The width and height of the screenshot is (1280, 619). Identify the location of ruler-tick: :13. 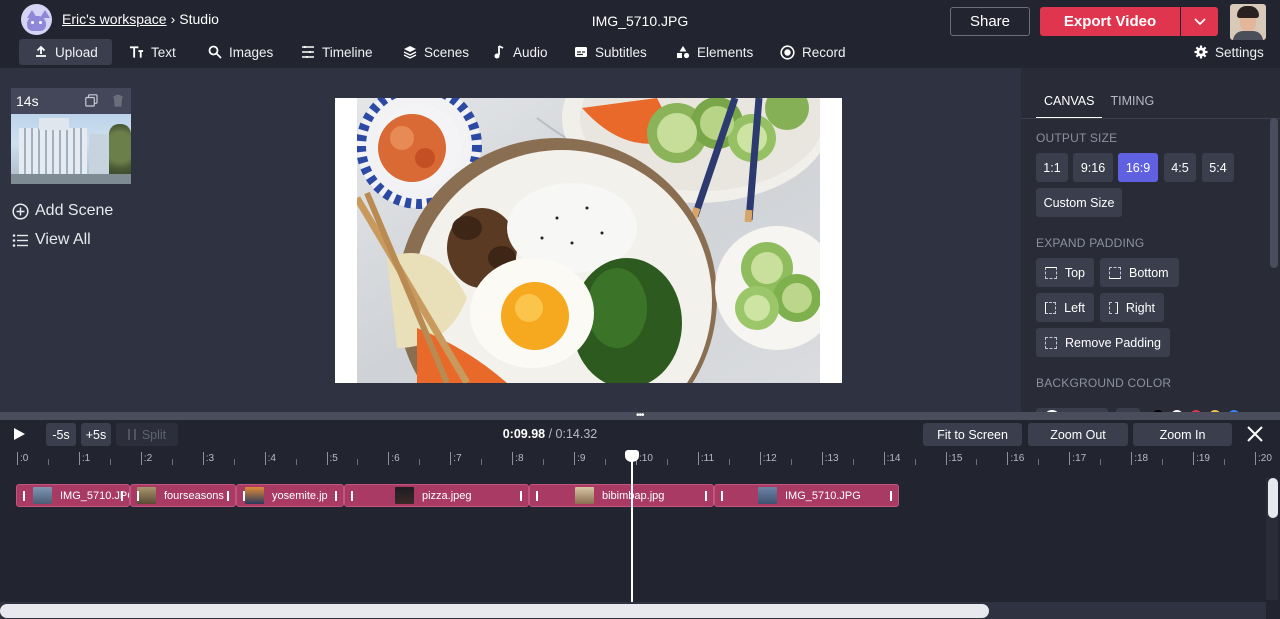
(830, 458).